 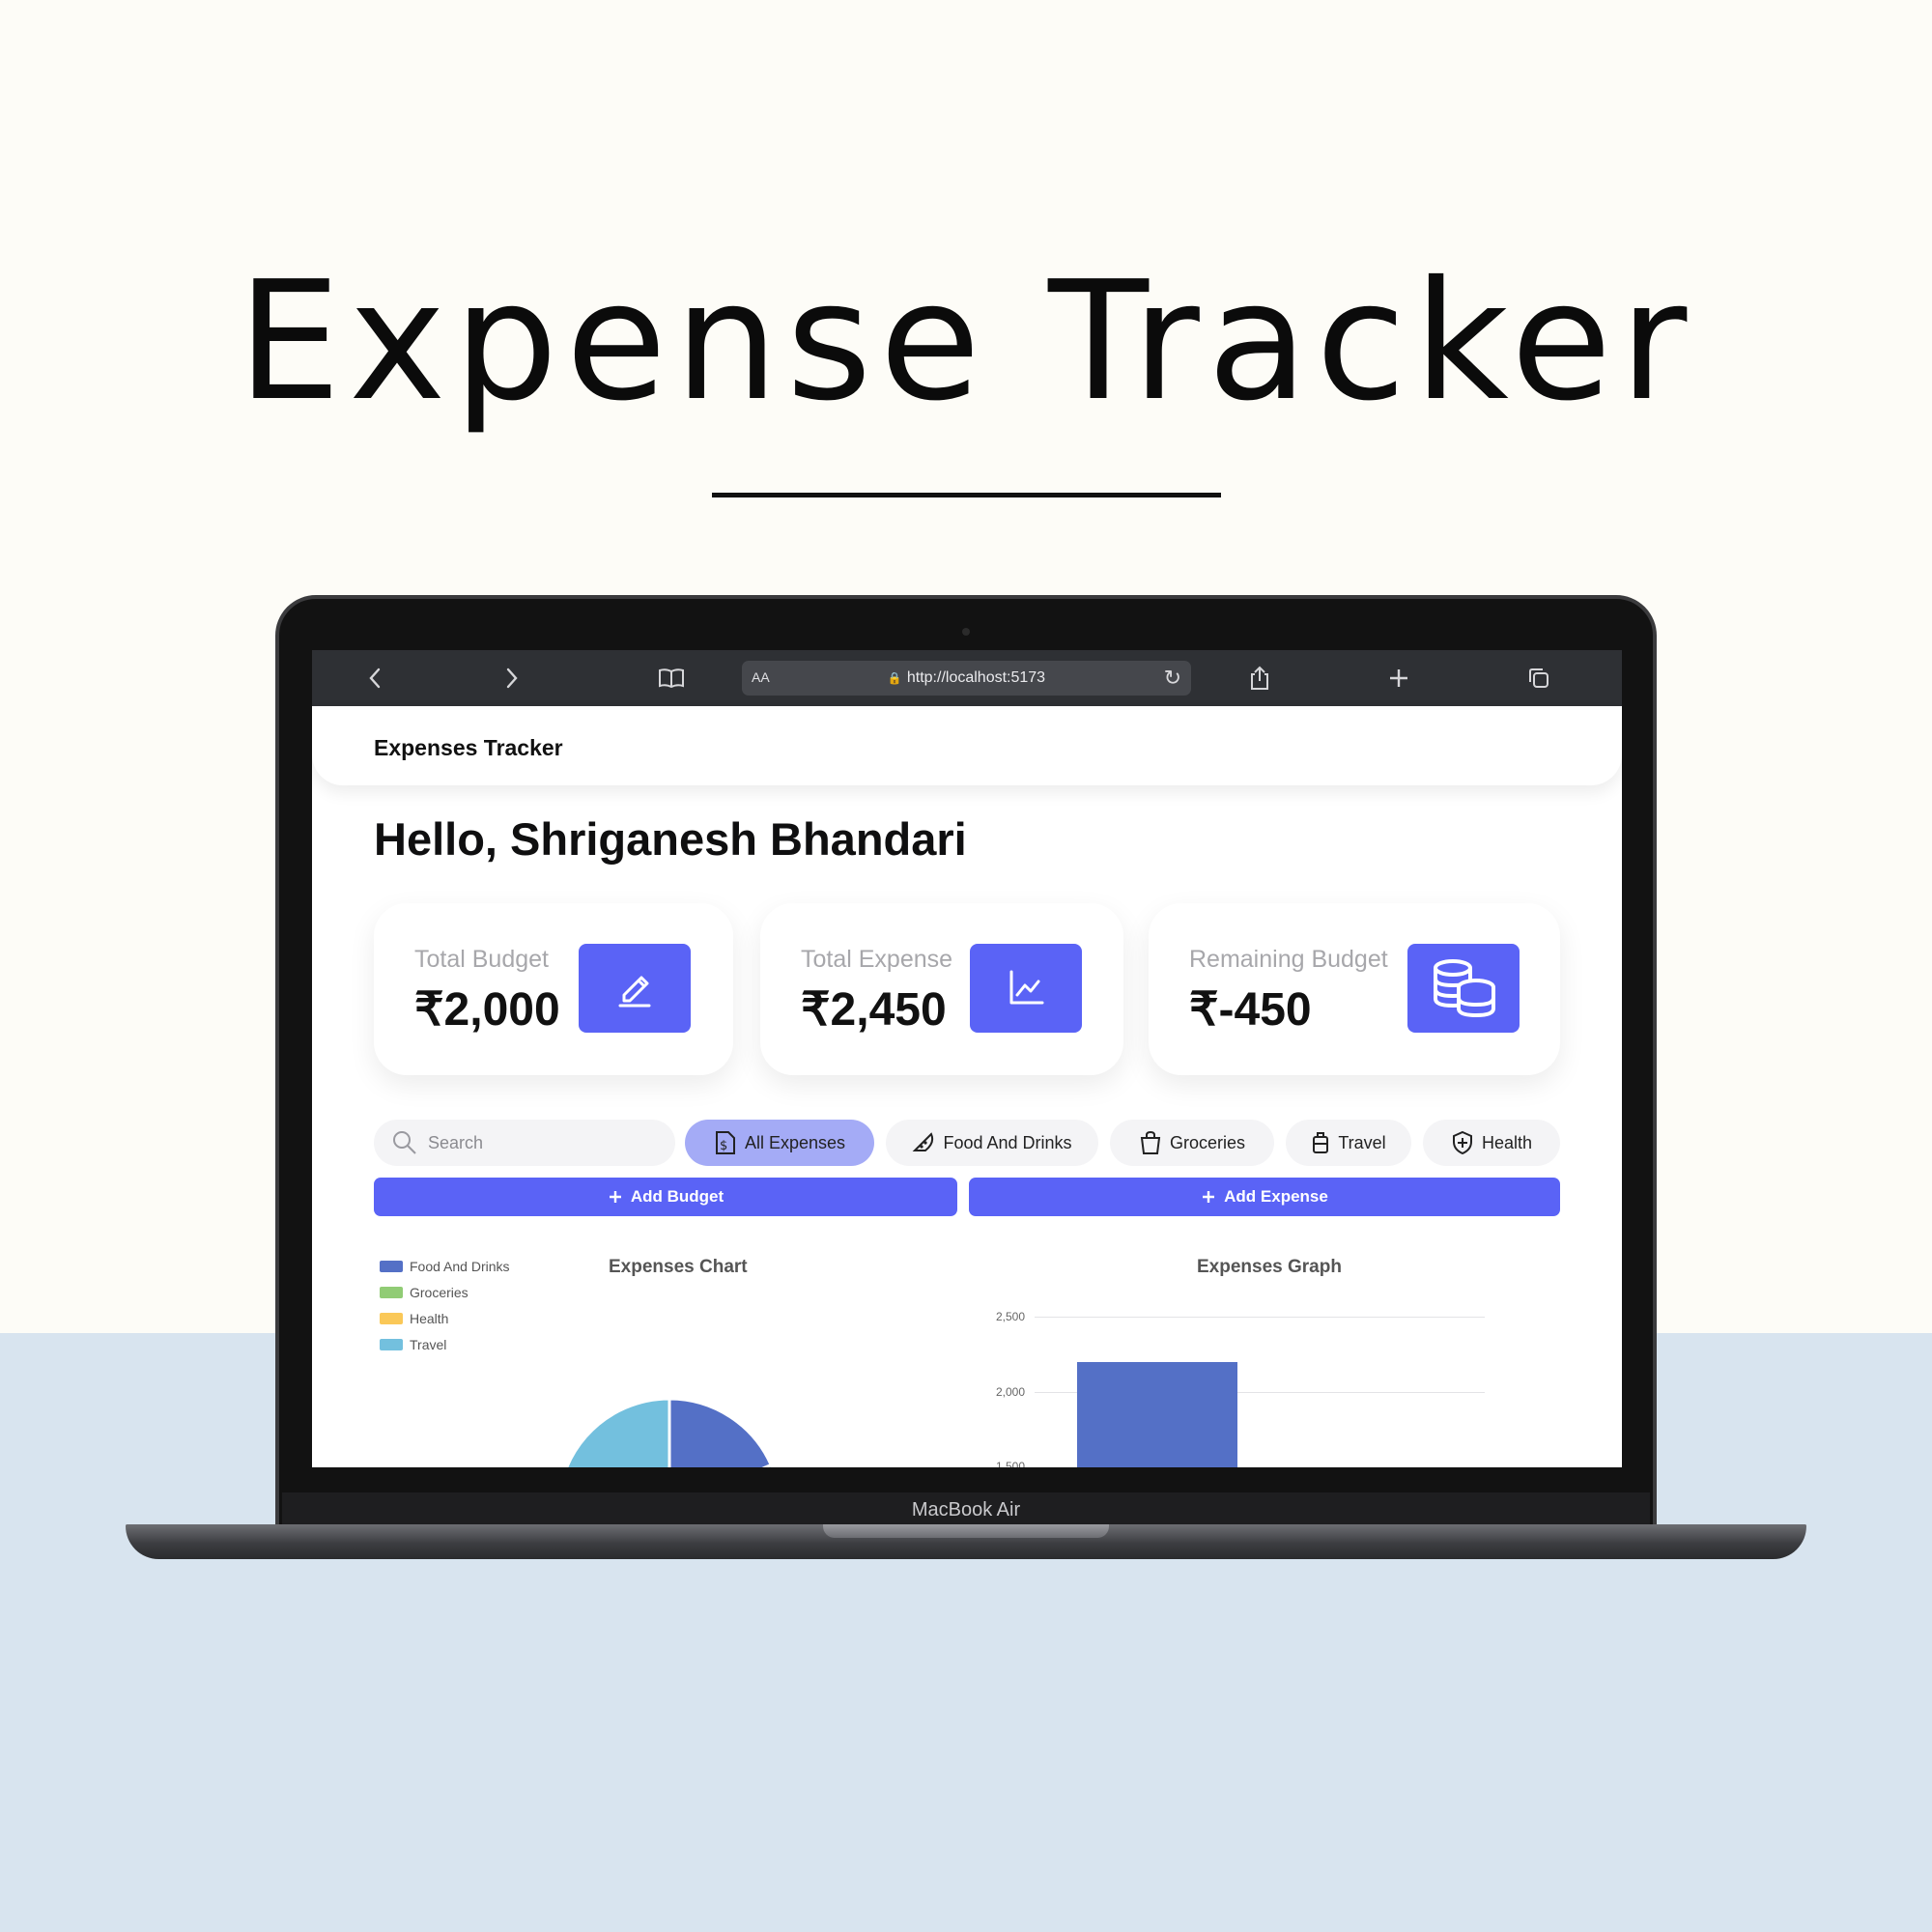 I want to click on legend-label: Food And Drinks, so click(x=460, y=1266).